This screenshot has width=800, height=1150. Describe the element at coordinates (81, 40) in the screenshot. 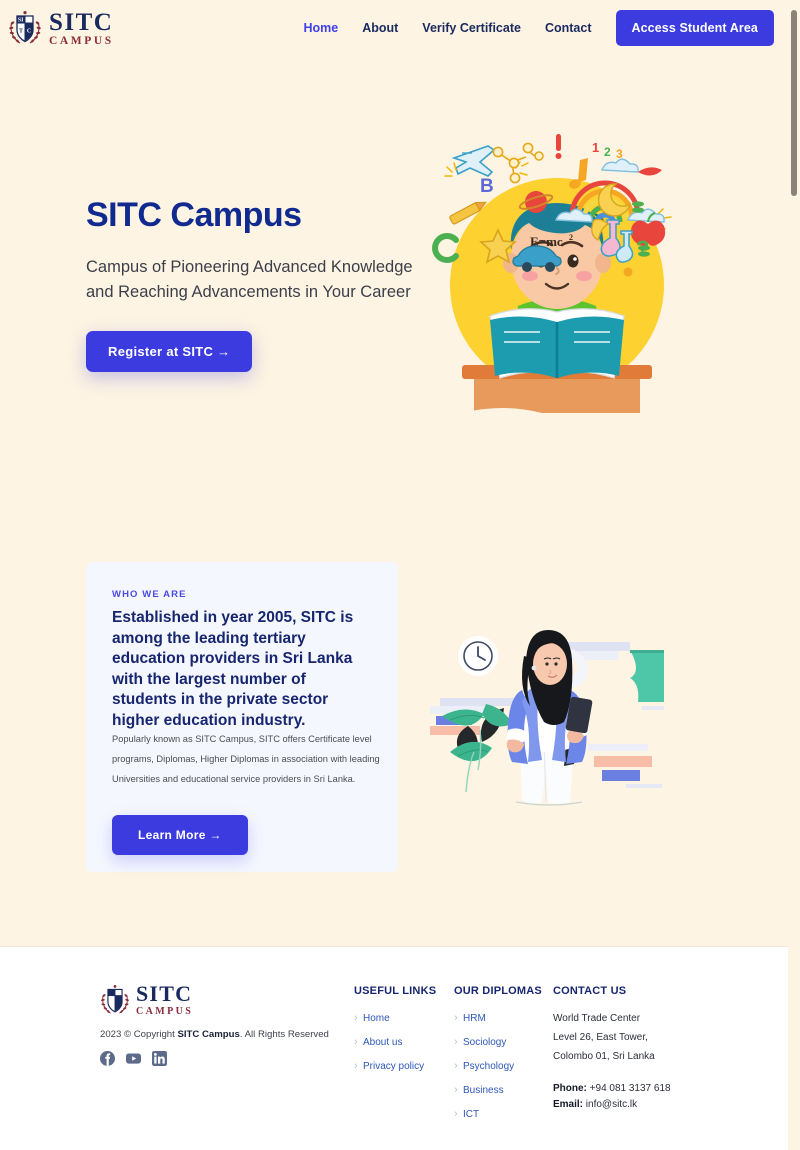

I see `logo-tagline: CAMPUS` at that location.